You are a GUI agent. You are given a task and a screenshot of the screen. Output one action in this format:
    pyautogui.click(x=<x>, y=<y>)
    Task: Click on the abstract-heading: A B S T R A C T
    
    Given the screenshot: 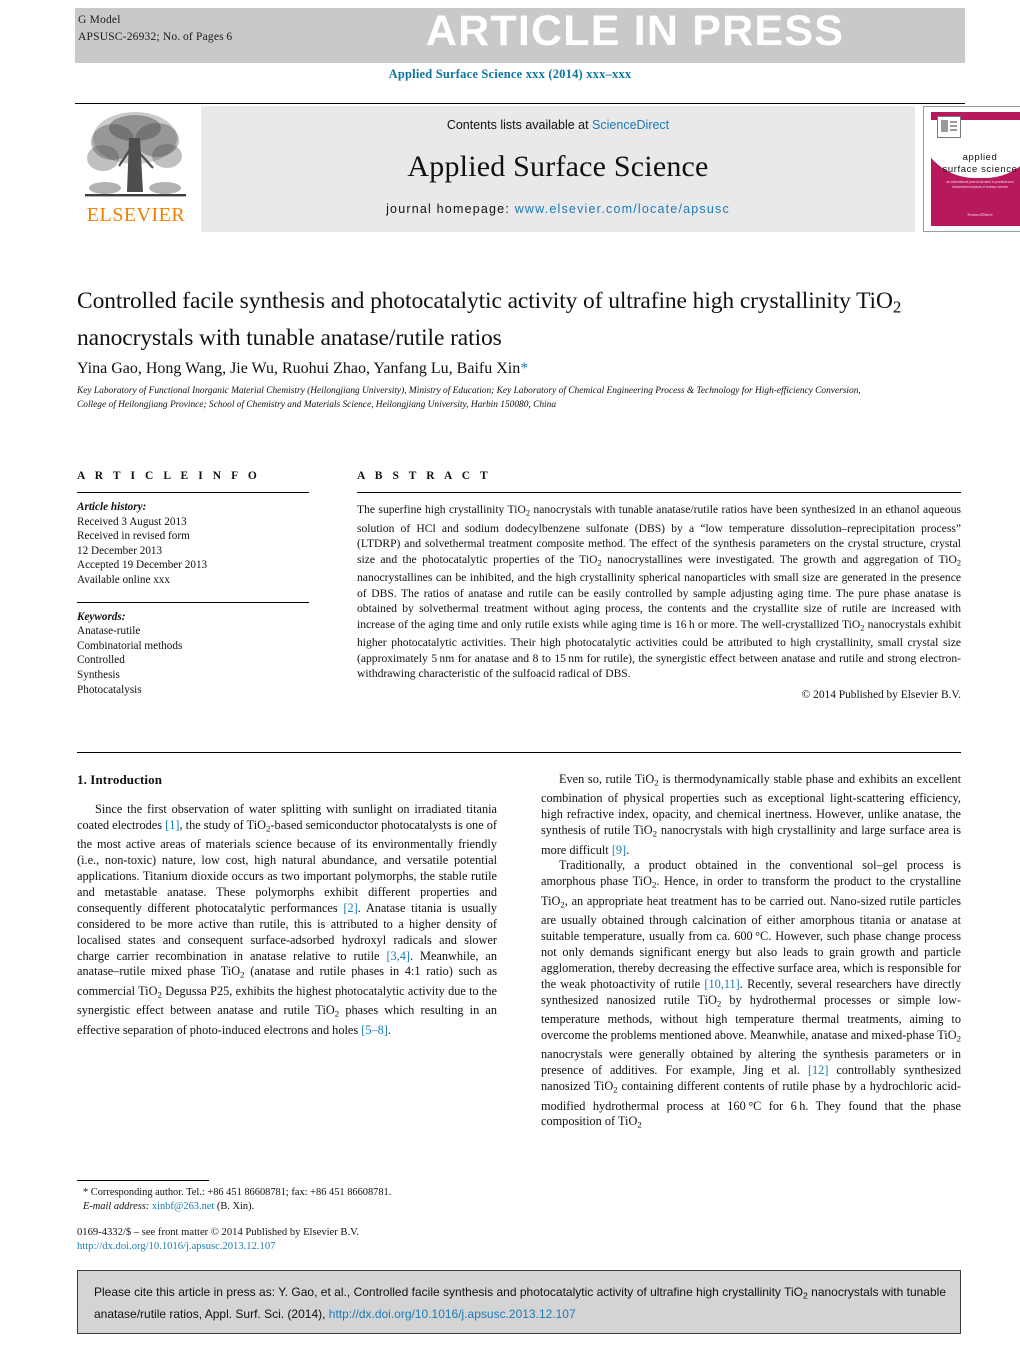 What is the action you would take?
    pyautogui.click(x=424, y=476)
    